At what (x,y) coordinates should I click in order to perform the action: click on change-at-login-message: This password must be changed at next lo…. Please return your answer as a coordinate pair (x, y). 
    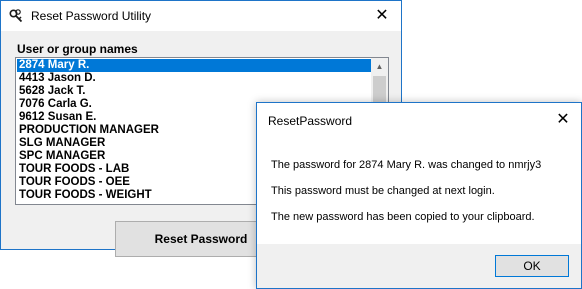
    Looking at the image, I should click on (383, 191).